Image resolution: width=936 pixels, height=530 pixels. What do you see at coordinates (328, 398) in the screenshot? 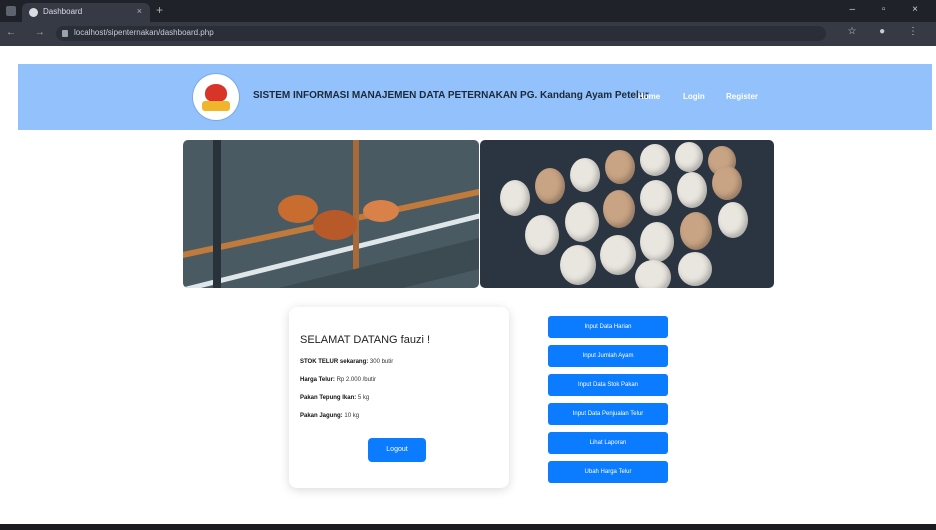
I see `pakan-tepung-label: Pakan Tepung Ikan:` at bounding box center [328, 398].